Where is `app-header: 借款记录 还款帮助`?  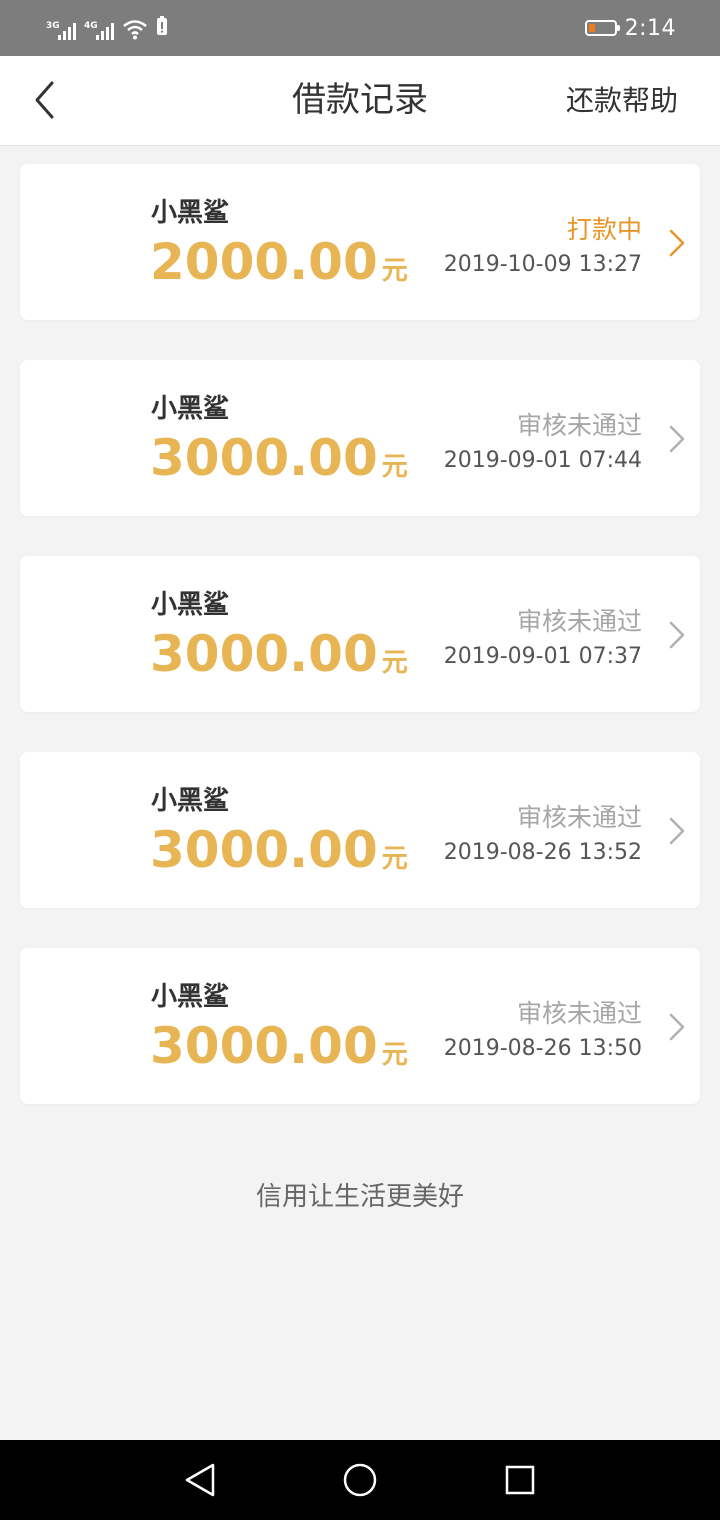 app-header: 借款记录 还款帮助 is located at coordinates (360, 101).